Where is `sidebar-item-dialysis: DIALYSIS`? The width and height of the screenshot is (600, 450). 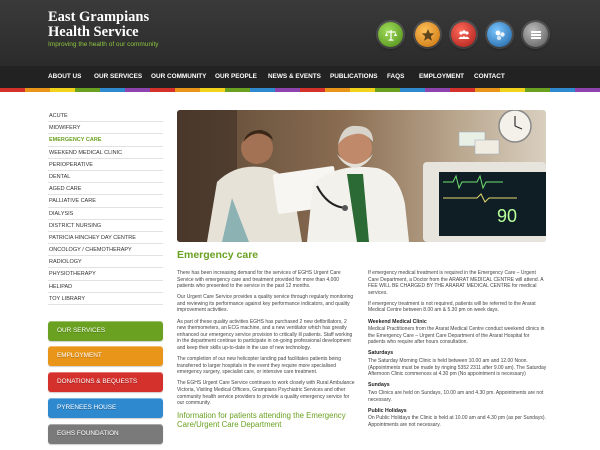 sidebar-item-dialysis: DIALYSIS is located at coordinates (105, 214).